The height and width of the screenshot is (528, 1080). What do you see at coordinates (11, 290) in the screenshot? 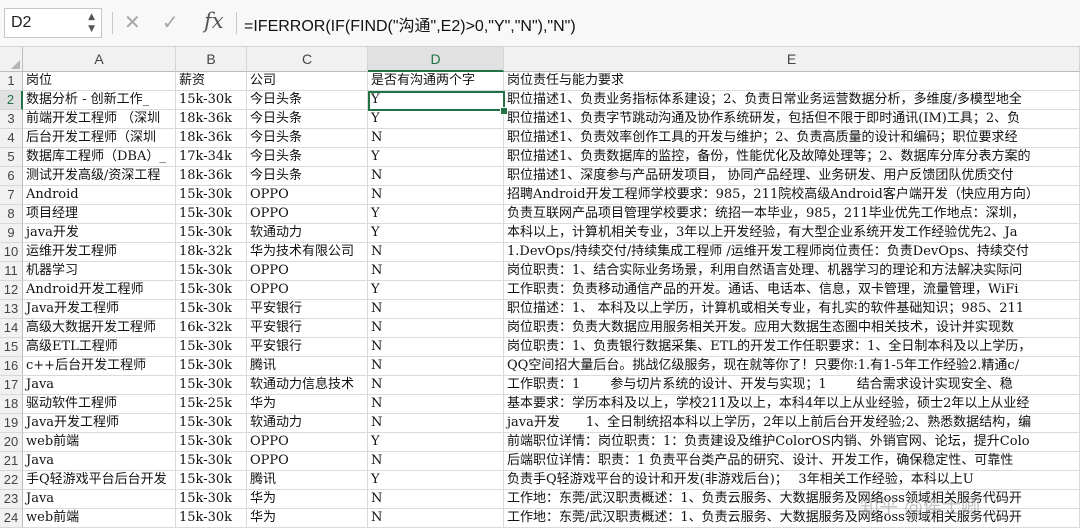
I see `row-header: 12` at bounding box center [11, 290].